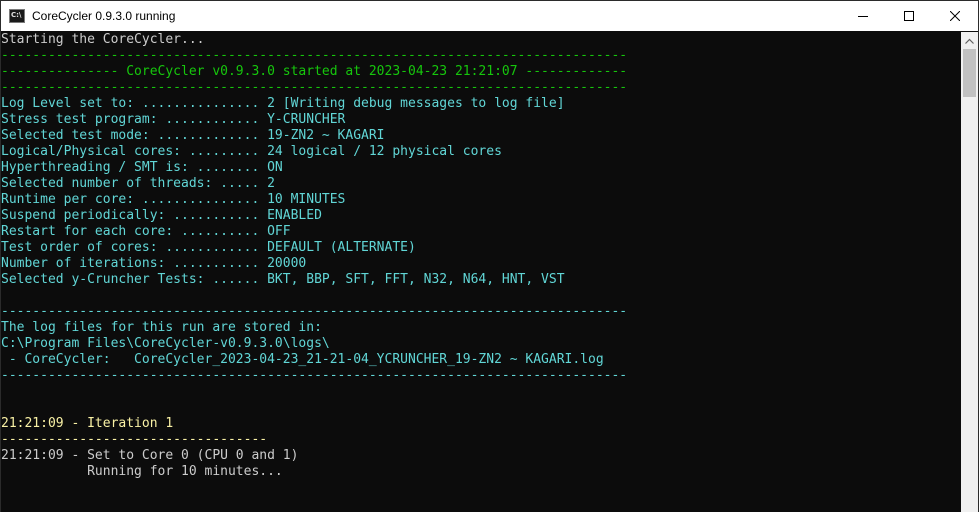  Describe the element at coordinates (969, 73) in the screenshot. I see `scrollbar-thumb` at that location.